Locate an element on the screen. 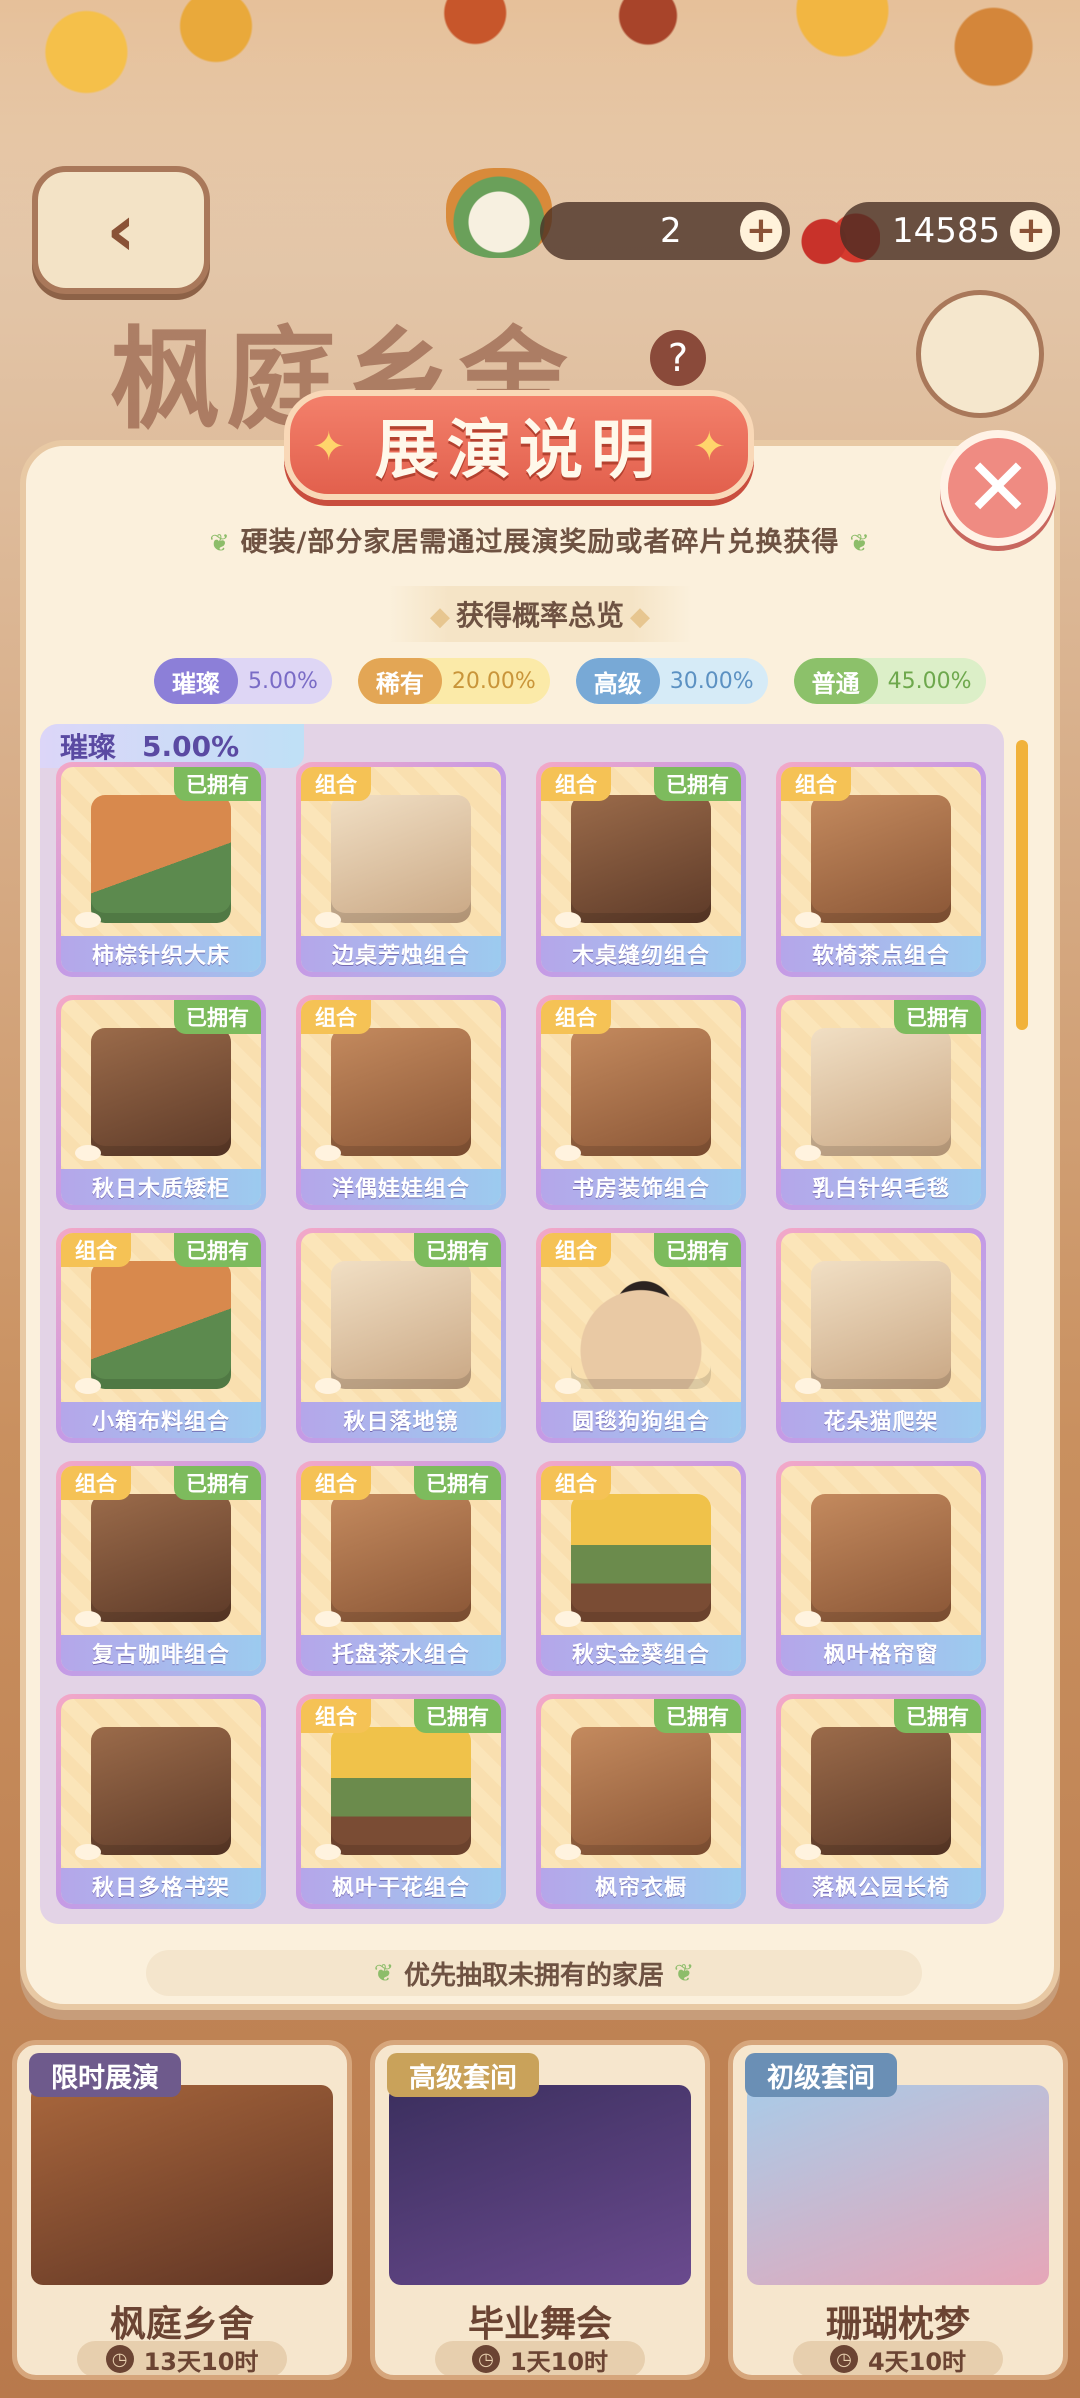 The width and height of the screenshot is (1080, 2398). item-card: 已拥有 枫帘衣橱 is located at coordinates (641, 1801).